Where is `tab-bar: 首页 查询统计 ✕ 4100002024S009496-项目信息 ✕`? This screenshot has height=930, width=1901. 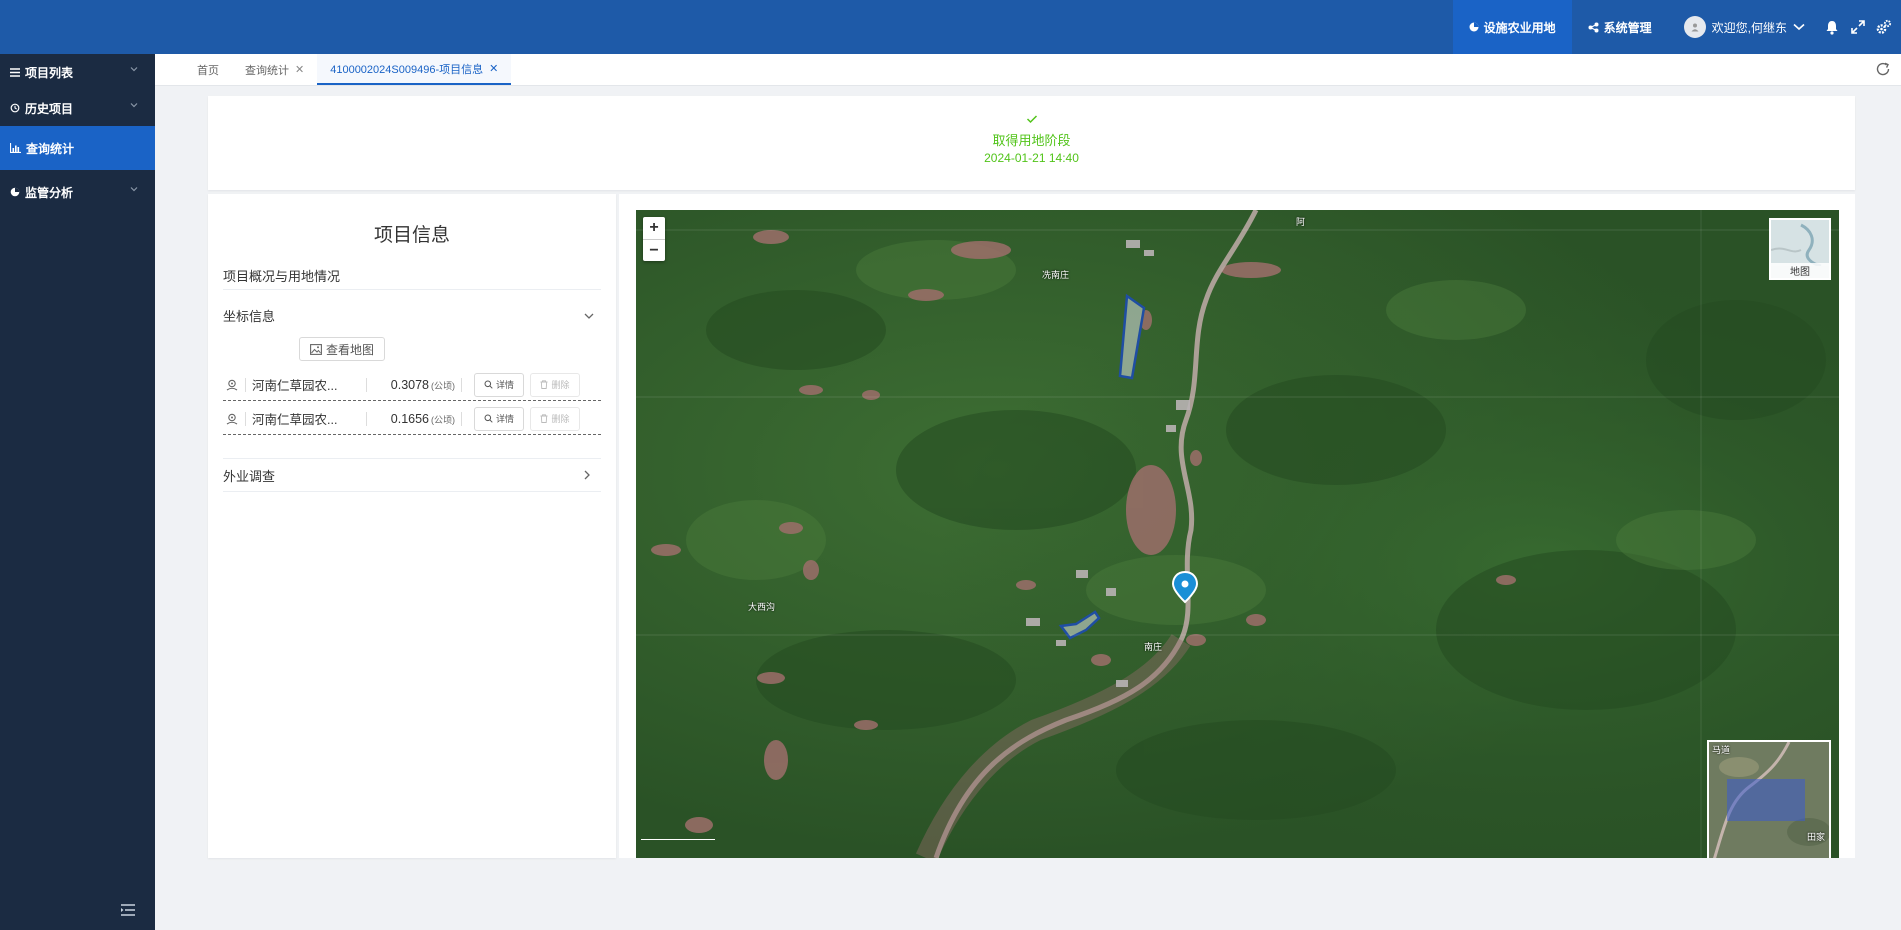
tab-bar: 首页 查询统计 ✕ 4100002024S009496-项目信息 ✕ is located at coordinates (1028, 70).